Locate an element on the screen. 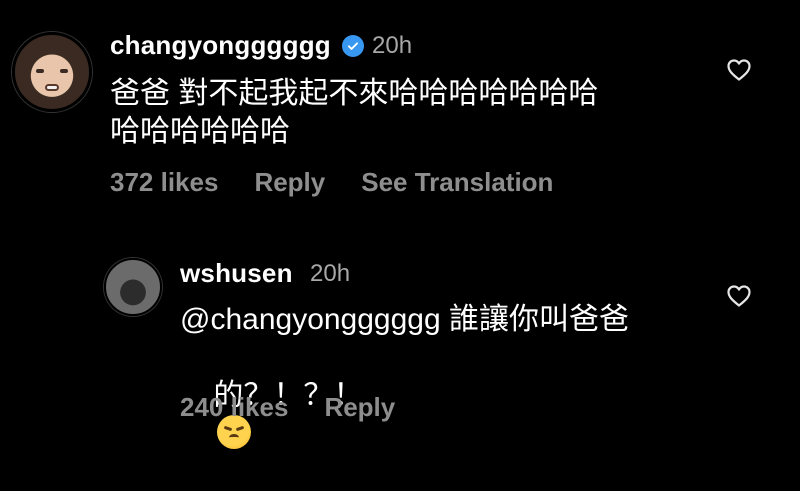 The height and width of the screenshot is (491, 800). reply-text-line-1: @changyongggggg 誰讓你叫爸爸 is located at coordinates (405, 319).